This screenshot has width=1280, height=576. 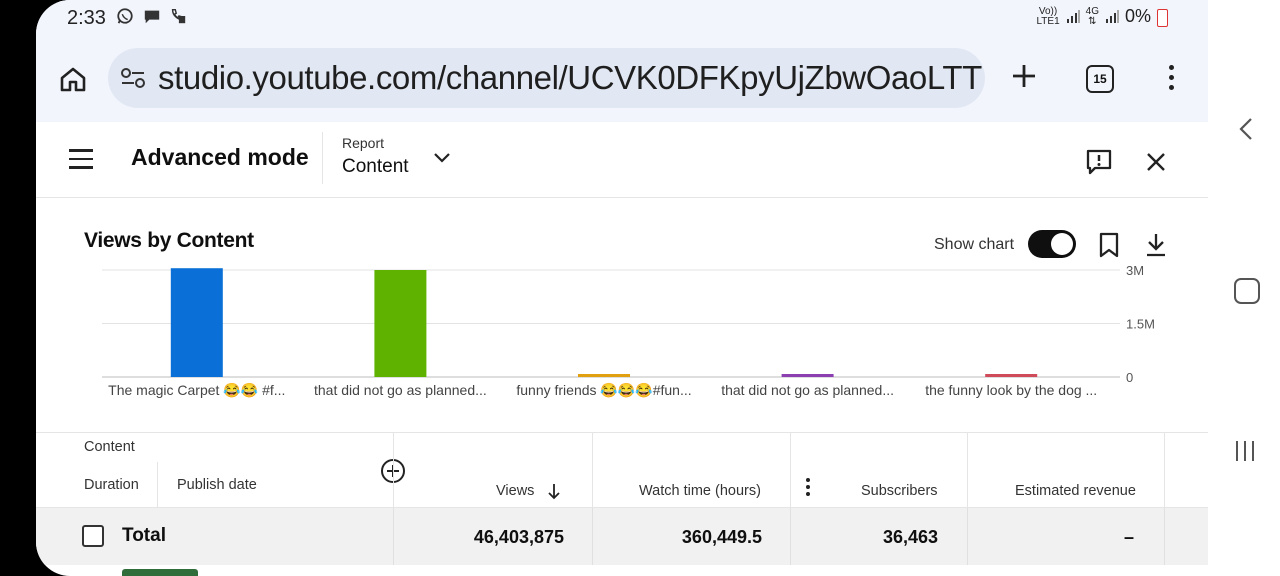 I want to click on show-chart-toggle, so click(x=1052, y=244).